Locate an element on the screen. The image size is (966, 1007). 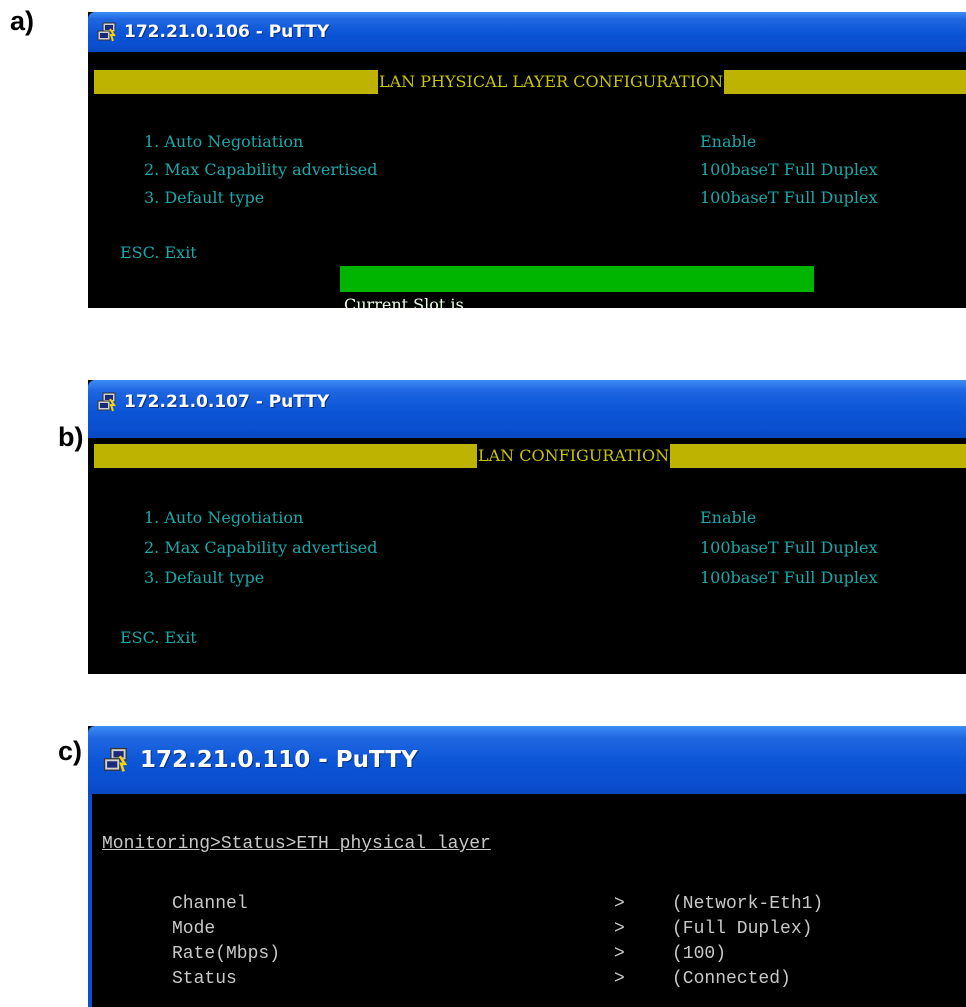
window-title: 172.21.0.107 - PuTTY is located at coordinates (227, 402).